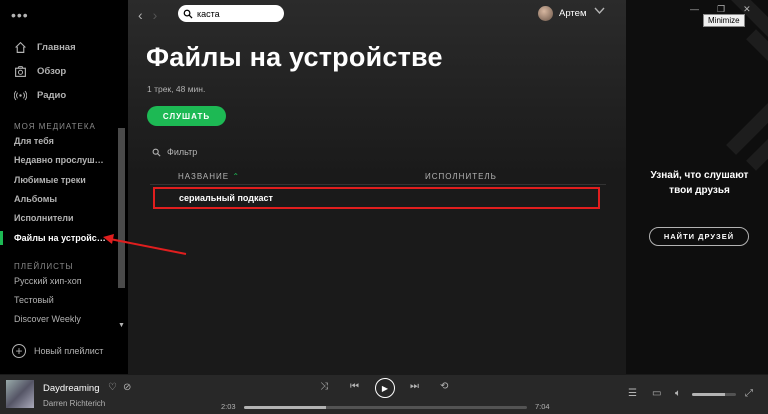 This screenshot has height=414, width=768. Describe the element at coordinates (20, 95) in the screenshot. I see `radio-icon` at that location.